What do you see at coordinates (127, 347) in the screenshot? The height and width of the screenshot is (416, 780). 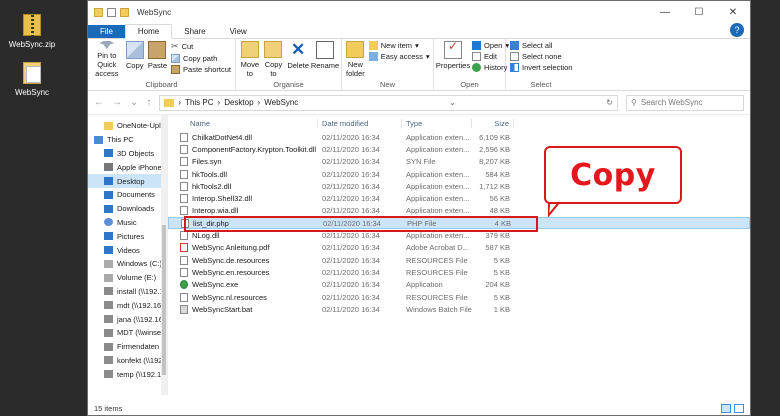 I see `nav-item: Firmendaten (\\` at bounding box center [127, 347].